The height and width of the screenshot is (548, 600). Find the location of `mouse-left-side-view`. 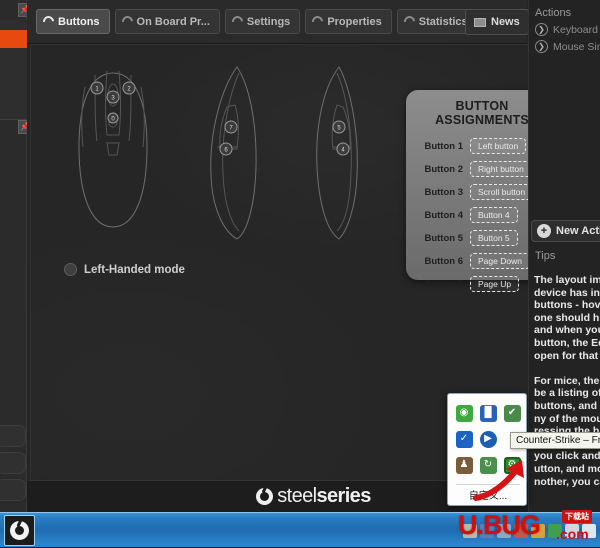

mouse-left-side-view is located at coordinates (233, 153).